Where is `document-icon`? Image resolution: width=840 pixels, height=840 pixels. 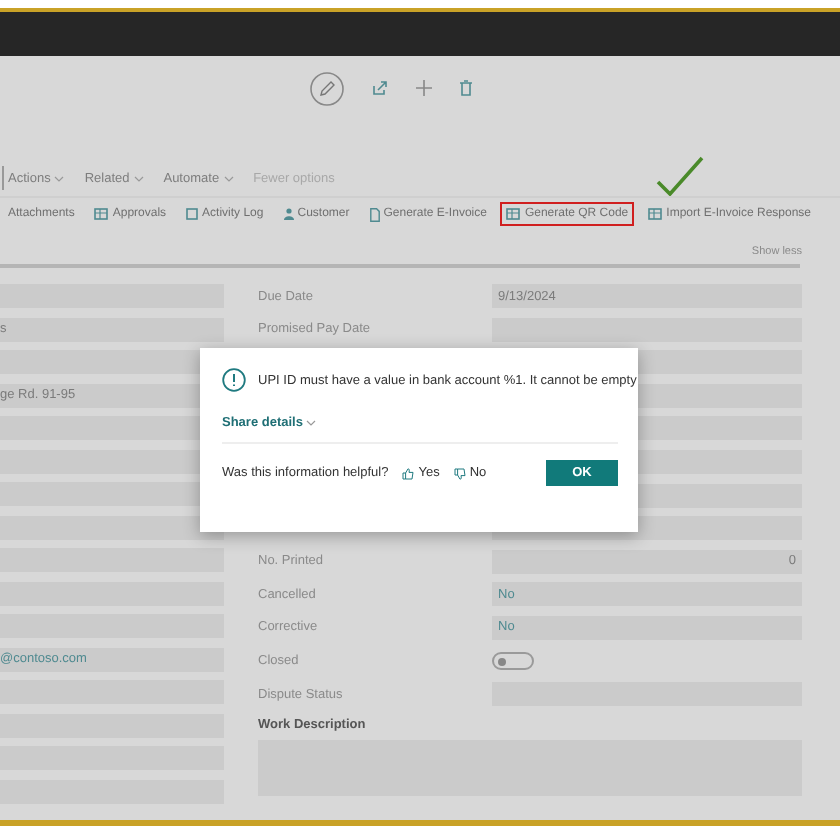 document-icon is located at coordinates (374, 214).